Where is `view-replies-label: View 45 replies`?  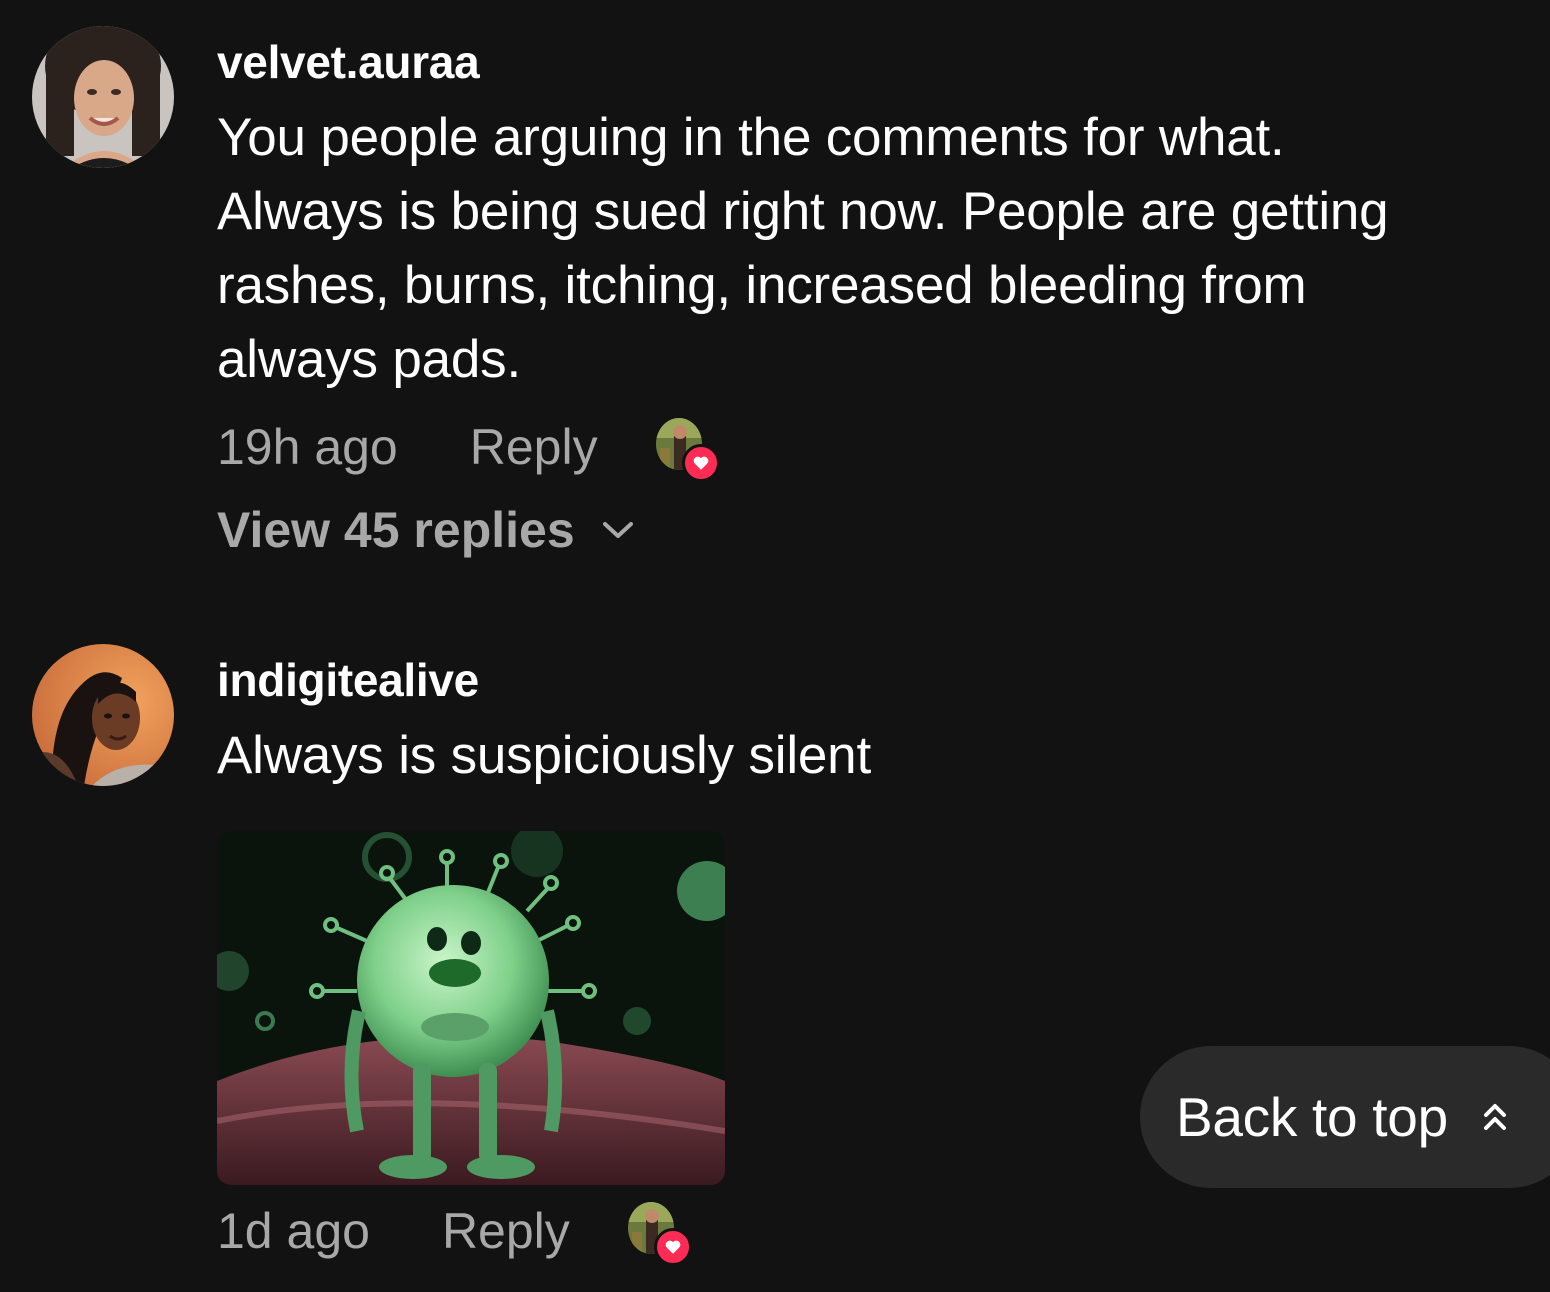 view-replies-label: View 45 replies is located at coordinates (396, 530).